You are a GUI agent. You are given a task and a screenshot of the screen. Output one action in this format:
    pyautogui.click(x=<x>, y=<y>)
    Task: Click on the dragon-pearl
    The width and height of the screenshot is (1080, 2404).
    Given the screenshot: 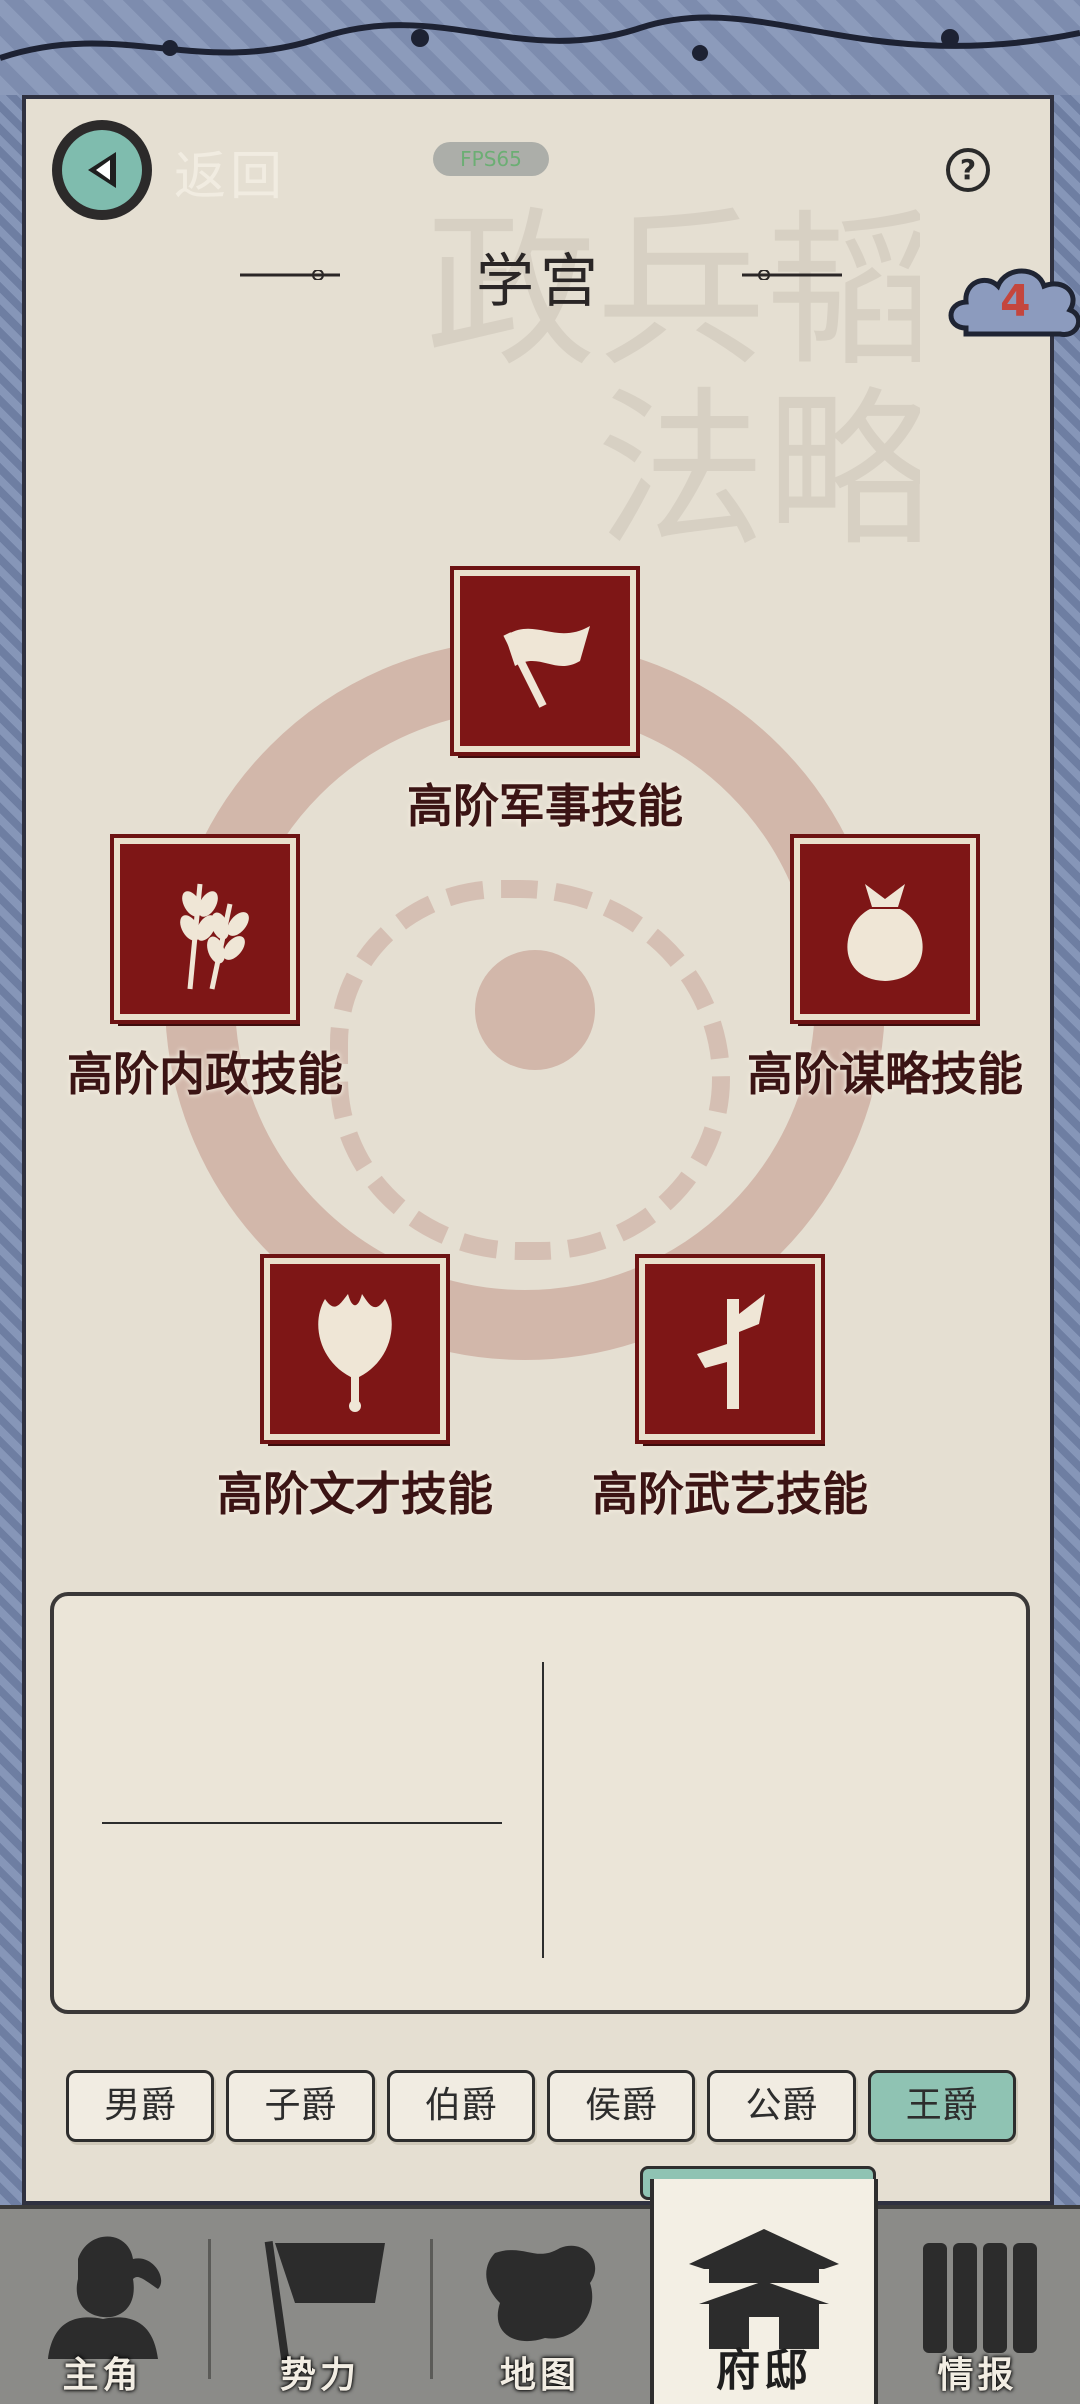 What is the action you would take?
    pyautogui.click(x=535, y=1010)
    